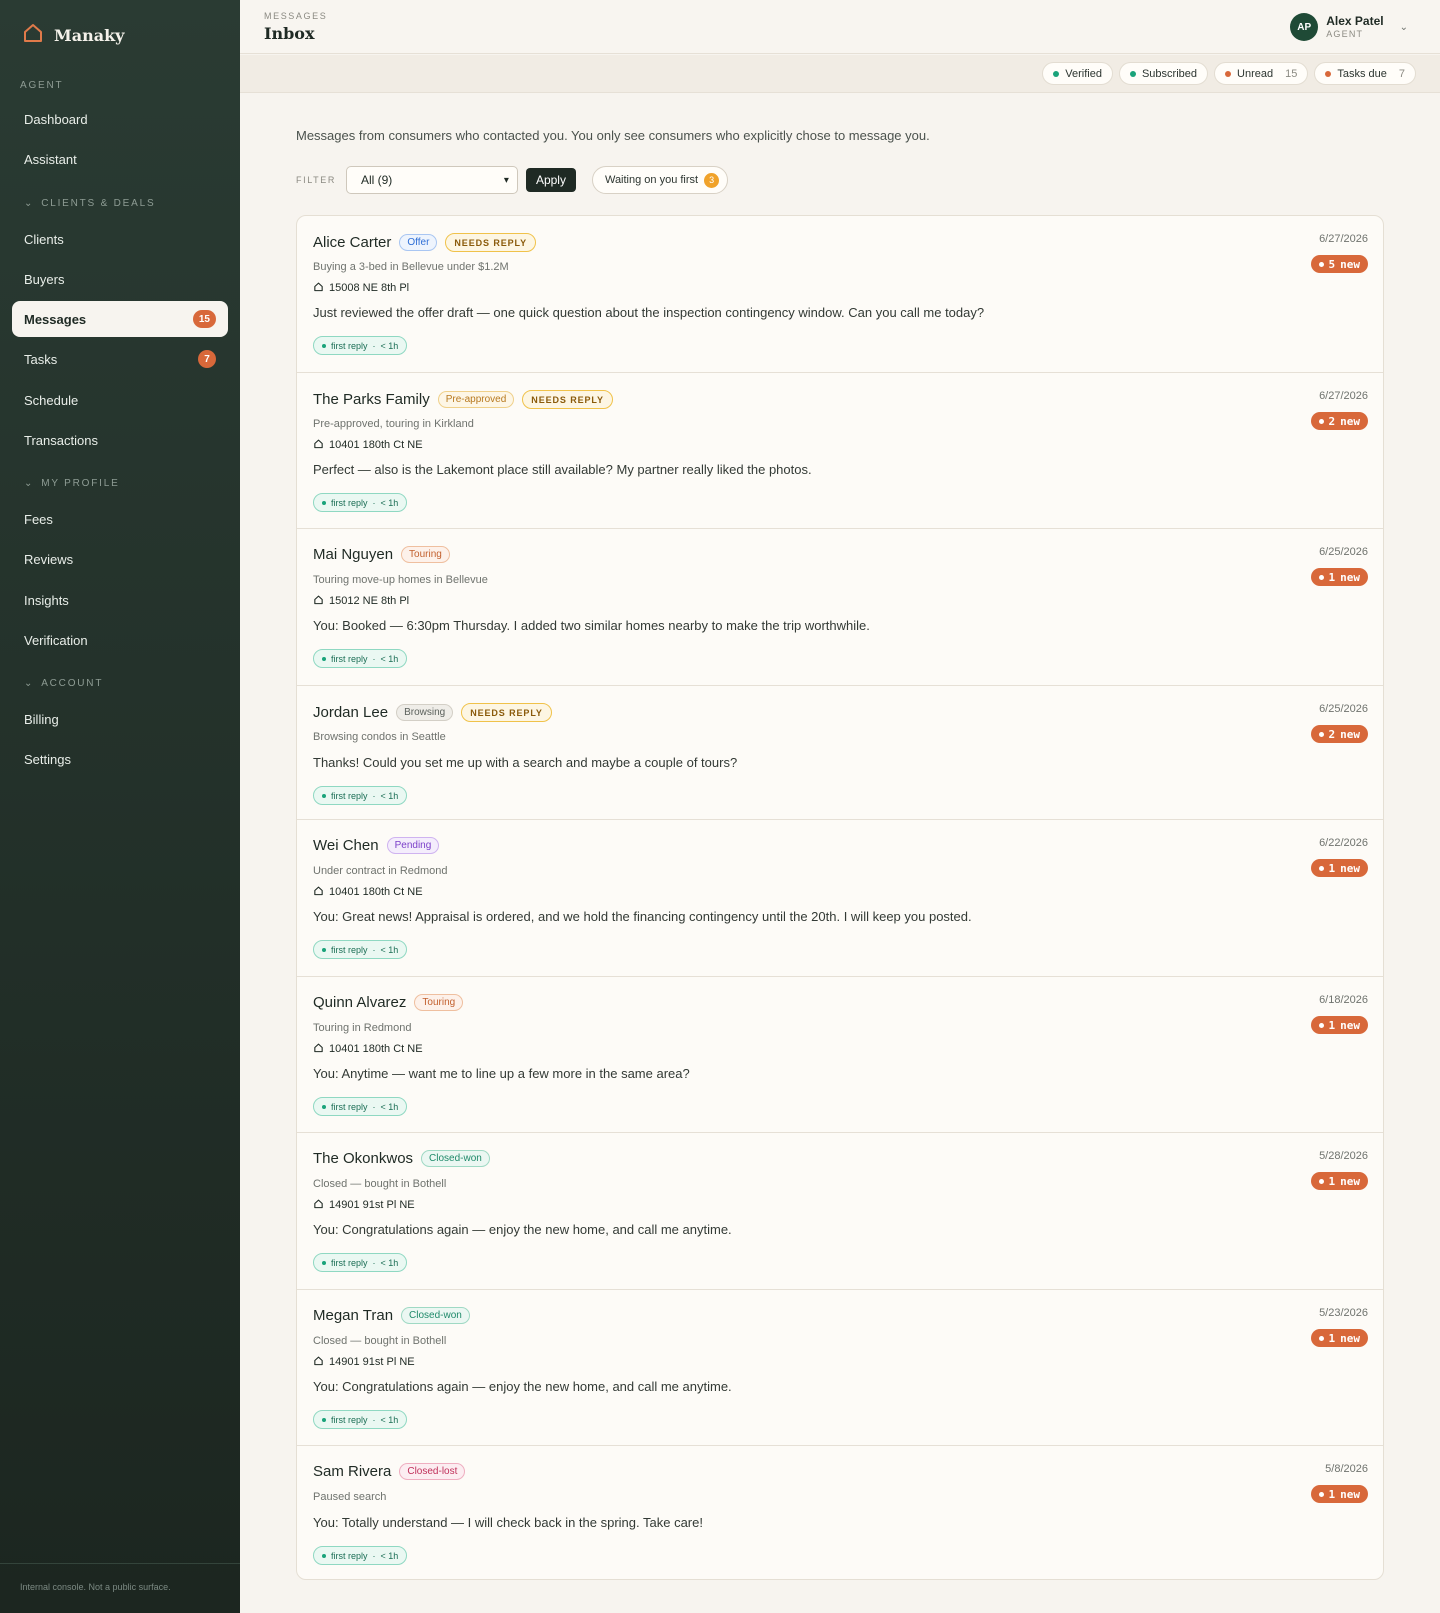 The image size is (1440, 1613). What do you see at coordinates (72, 483) in the screenshot?
I see `nav-section-my-profile: ⌄ MY PROFILE` at bounding box center [72, 483].